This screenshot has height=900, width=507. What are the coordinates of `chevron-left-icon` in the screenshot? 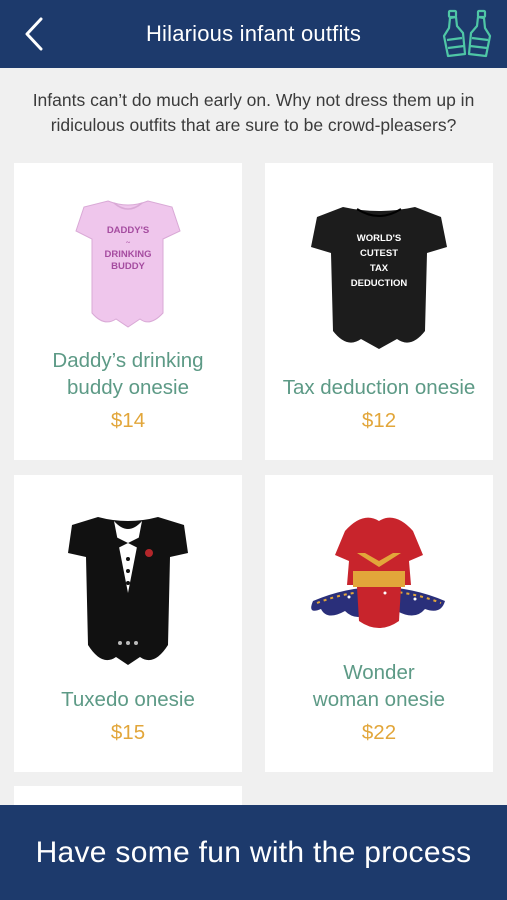 It's located at (34, 34).